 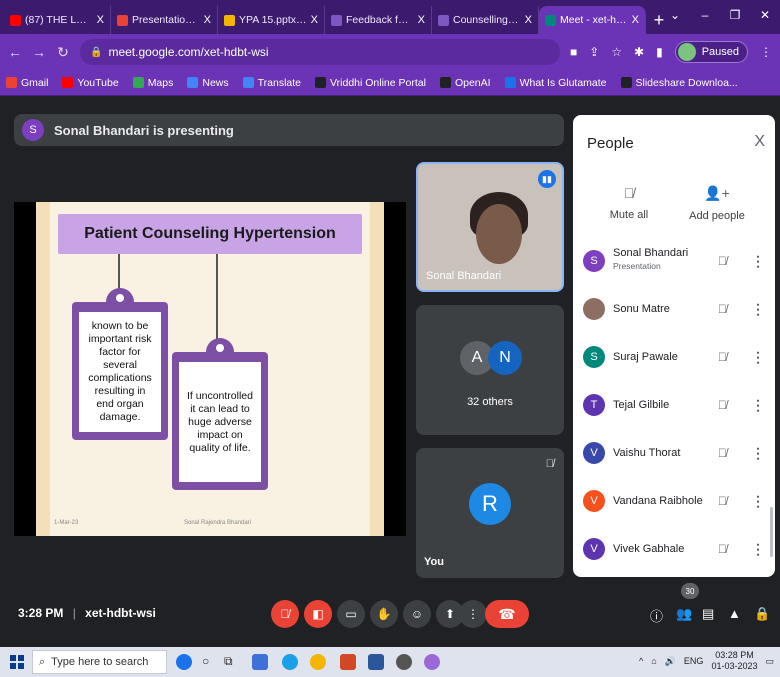 I want to click on back-icon: ←, so click(x=15, y=52).